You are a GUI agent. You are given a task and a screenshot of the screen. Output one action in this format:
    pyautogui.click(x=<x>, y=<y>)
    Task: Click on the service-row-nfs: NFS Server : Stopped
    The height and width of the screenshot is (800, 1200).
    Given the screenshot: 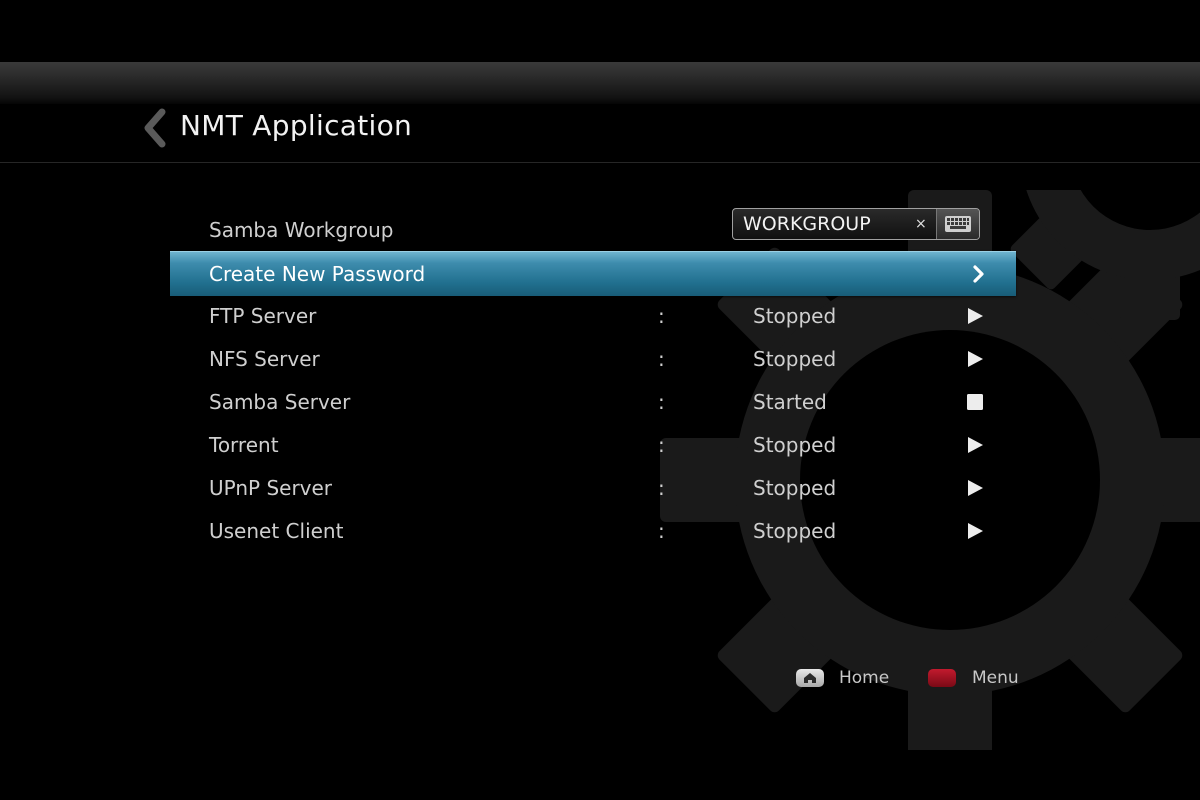 What is the action you would take?
    pyautogui.click(x=593, y=359)
    